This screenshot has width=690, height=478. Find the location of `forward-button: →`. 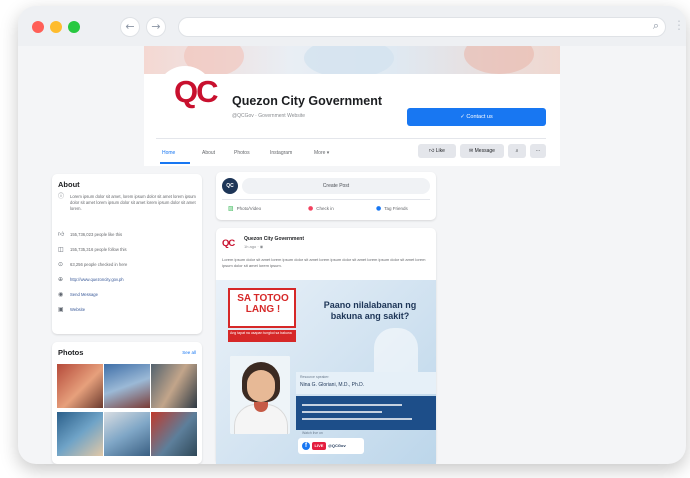

forward-button: → is located at coordinates (156, 27).